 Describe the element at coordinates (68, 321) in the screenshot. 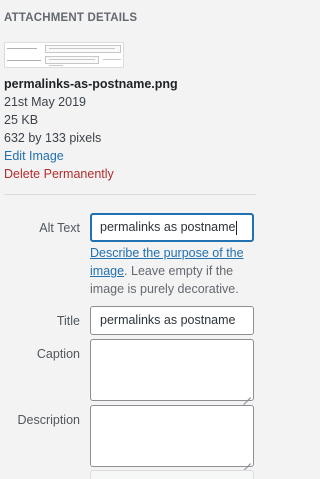

I see `title-label: Title` at that location.